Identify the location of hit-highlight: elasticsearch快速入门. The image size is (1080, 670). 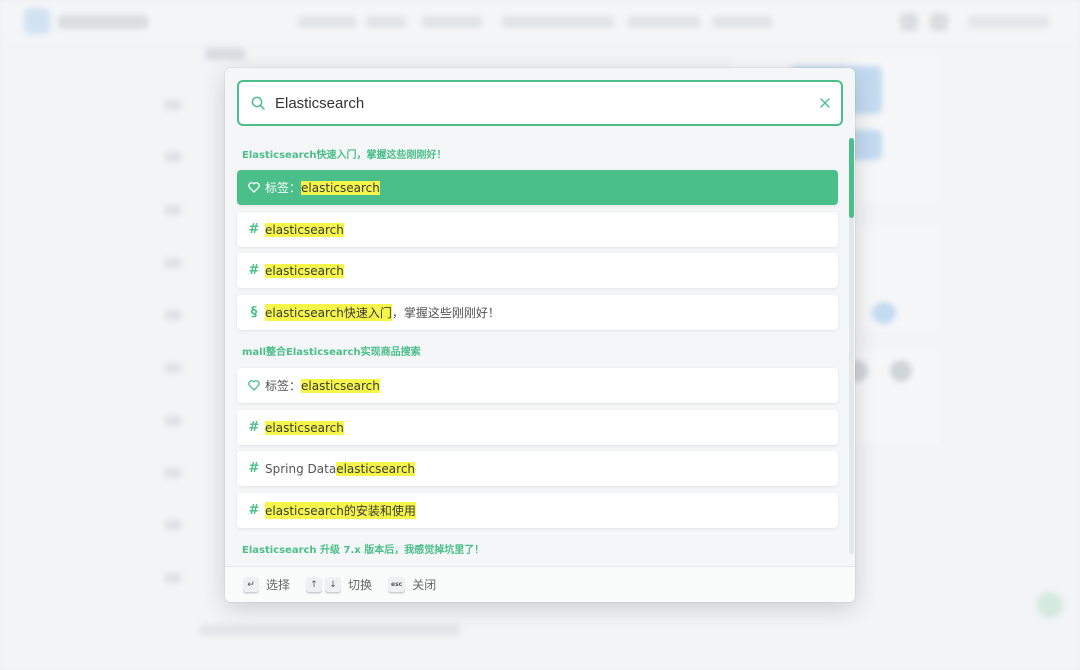
(328, 312).